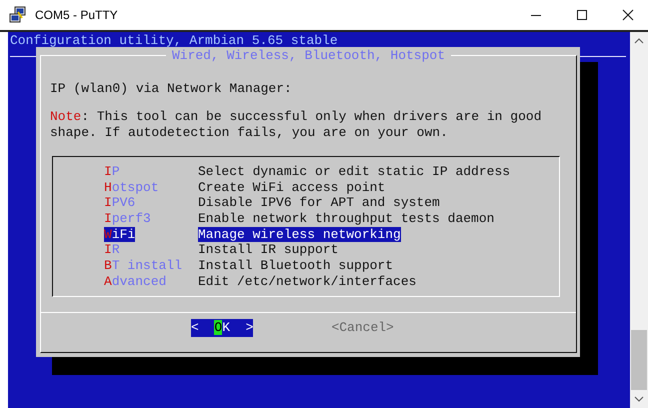  What do you see at coordinates (309, 56) in the screenshot?
I see `dialog-title: Wired, Wireless, Bluetooth, Hotspot` at bounding box center [309, 56].